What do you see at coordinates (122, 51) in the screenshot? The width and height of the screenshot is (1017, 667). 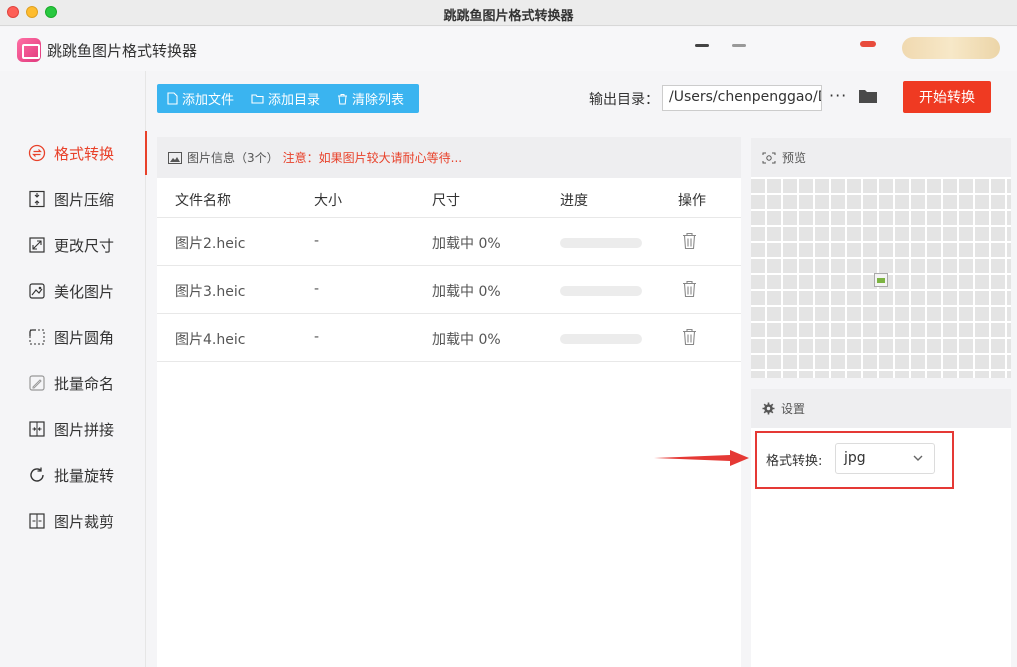 I see `app-name: 跳跳鱼图片格式转换器` at bounding box center [122, 51].